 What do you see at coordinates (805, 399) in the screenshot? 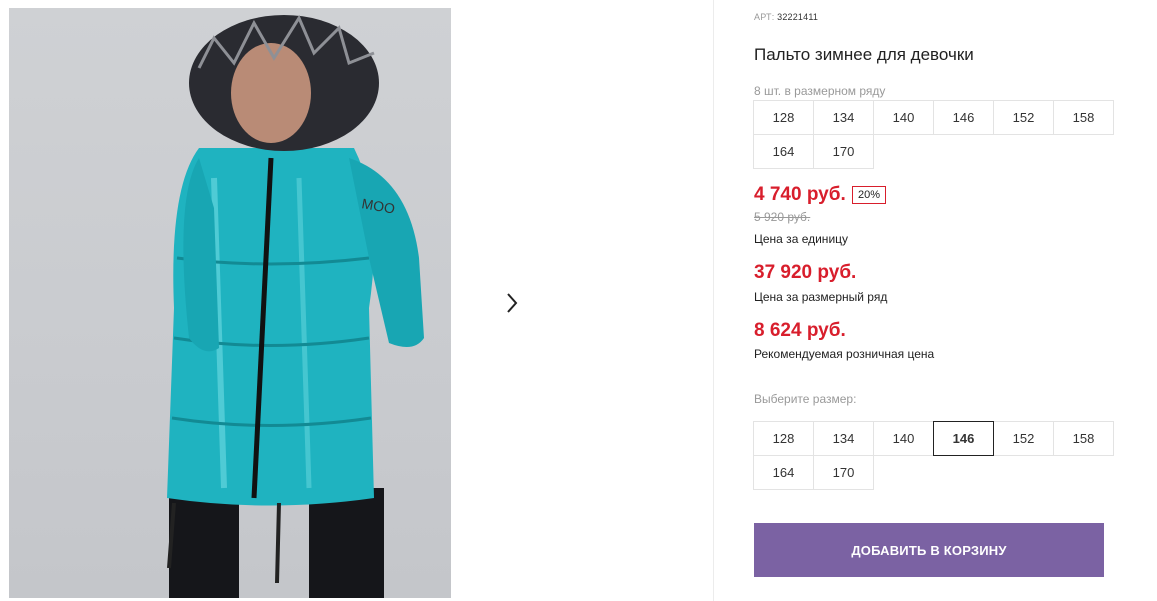
I see `choose-size-label: Выберите размер:` at bounding box center [805, 399].